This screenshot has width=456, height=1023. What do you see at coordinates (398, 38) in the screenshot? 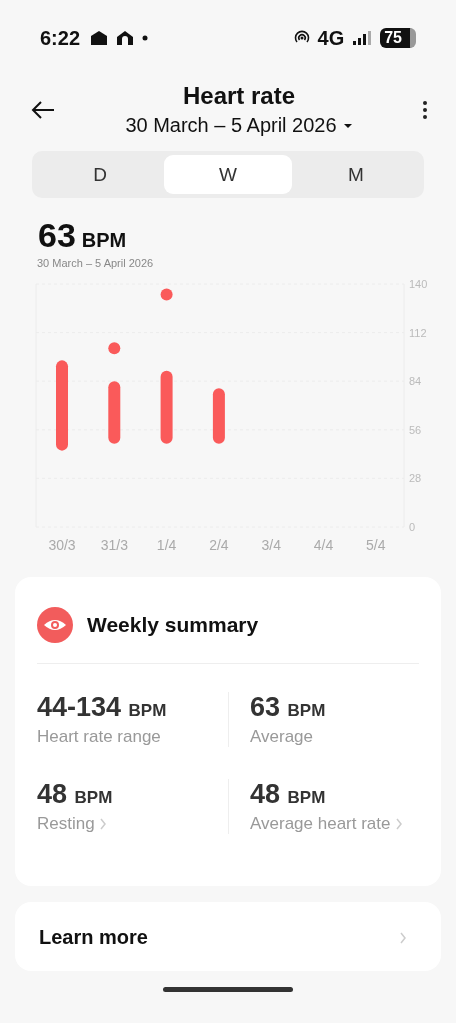
I see `battery-indicator: 75` at bounding box center [398, 38].